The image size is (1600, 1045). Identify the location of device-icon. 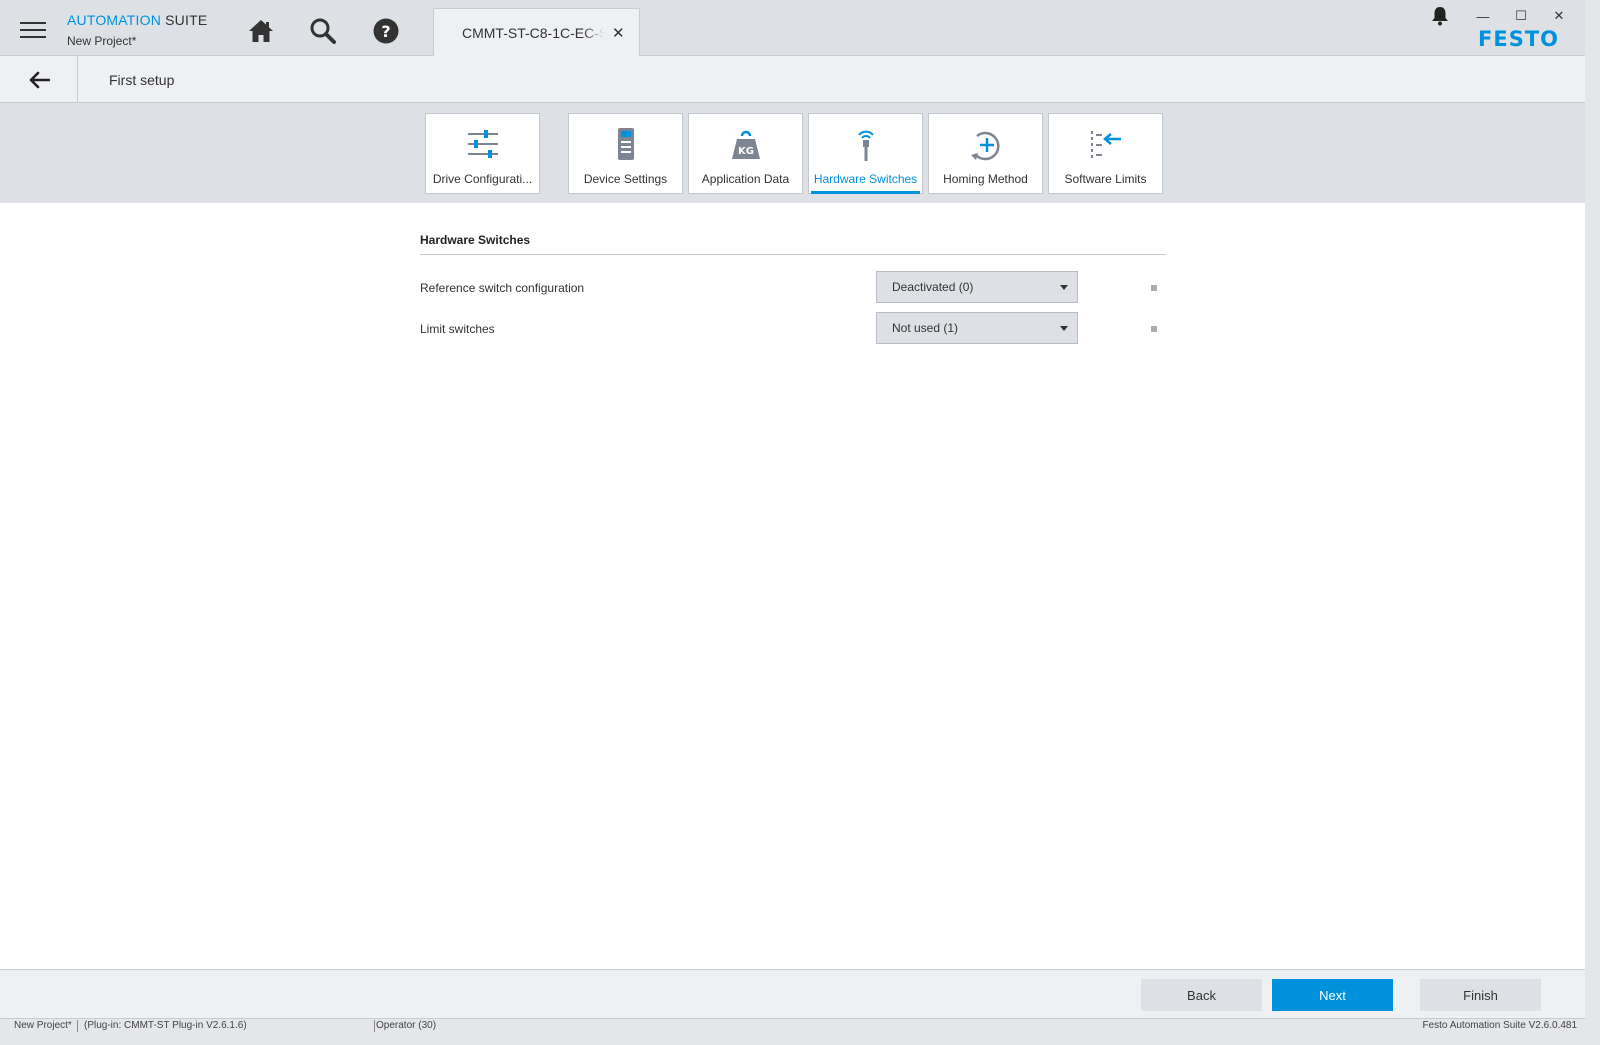
(625, 144).